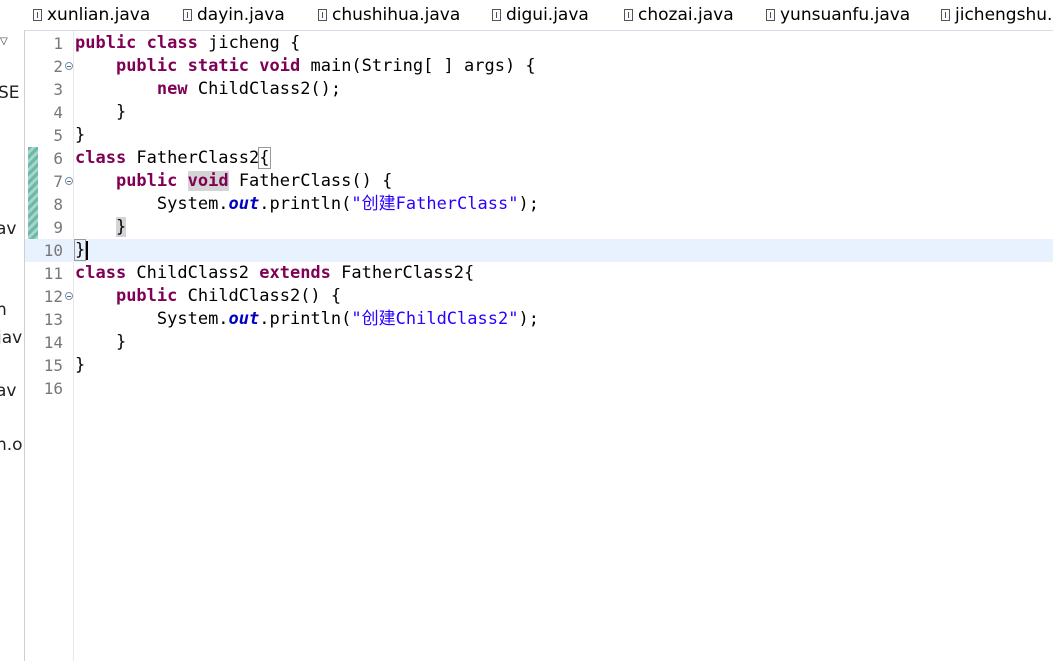 This screenshot has height=661, width=1053. I want to click on tab-label: chushihua.java, so click(396, 15).